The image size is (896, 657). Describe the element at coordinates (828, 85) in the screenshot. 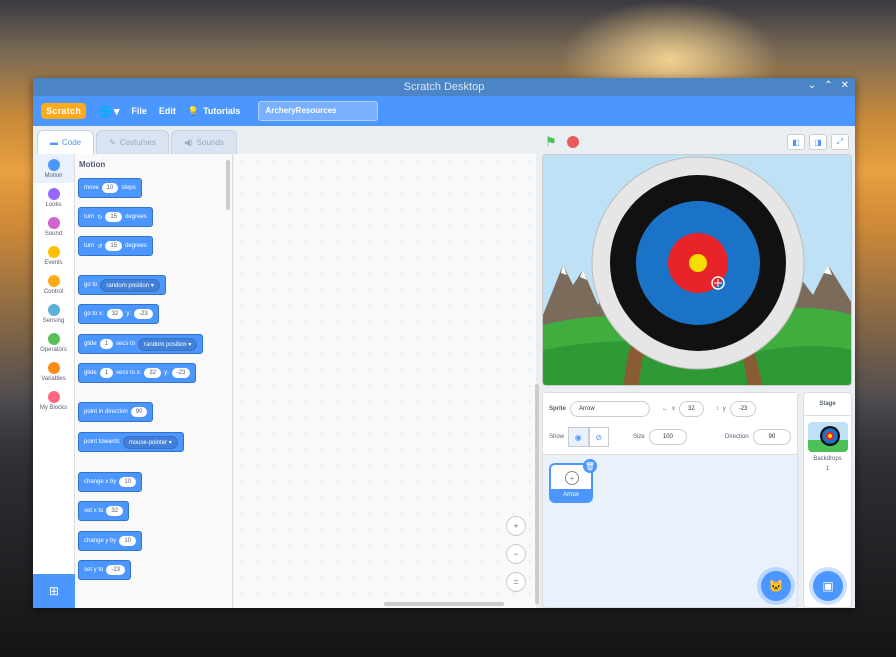

I see `maximize-icon: ⌃` at that location.